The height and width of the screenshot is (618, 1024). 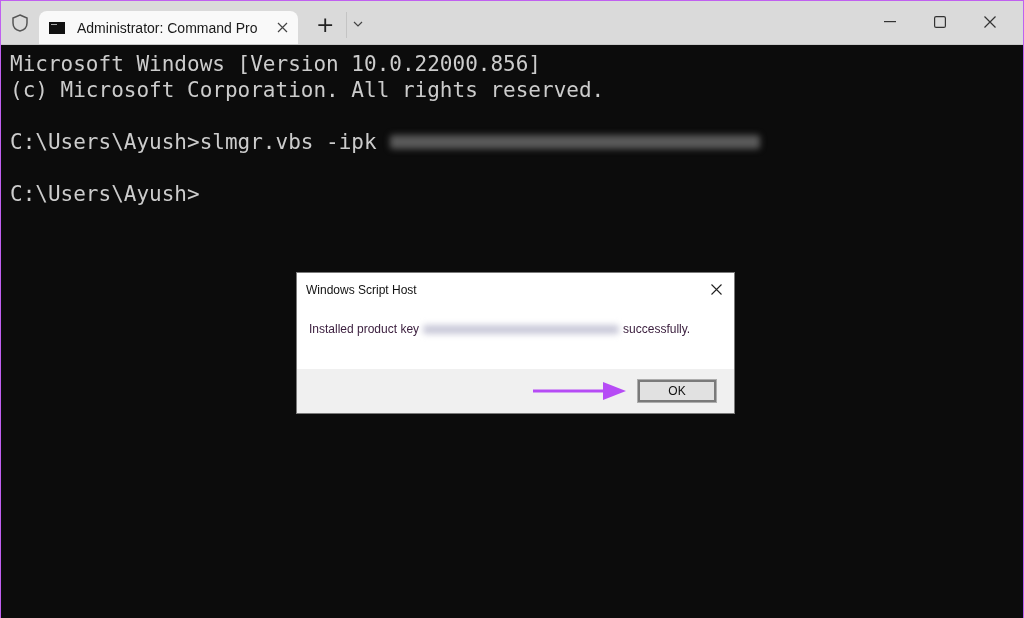 I want to click on terminal-line: Microsoft Windows [Version 10.0.22000.856], so click(x=275, y=64).